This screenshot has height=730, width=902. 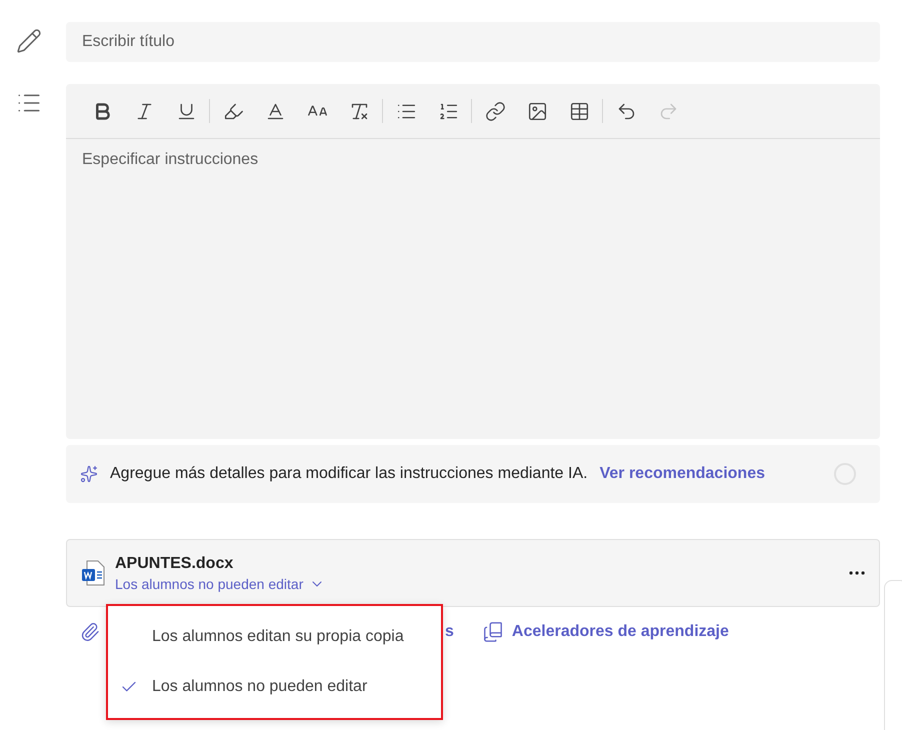 I want to click on title-field: Escribir título, so click(x=473, y=42).